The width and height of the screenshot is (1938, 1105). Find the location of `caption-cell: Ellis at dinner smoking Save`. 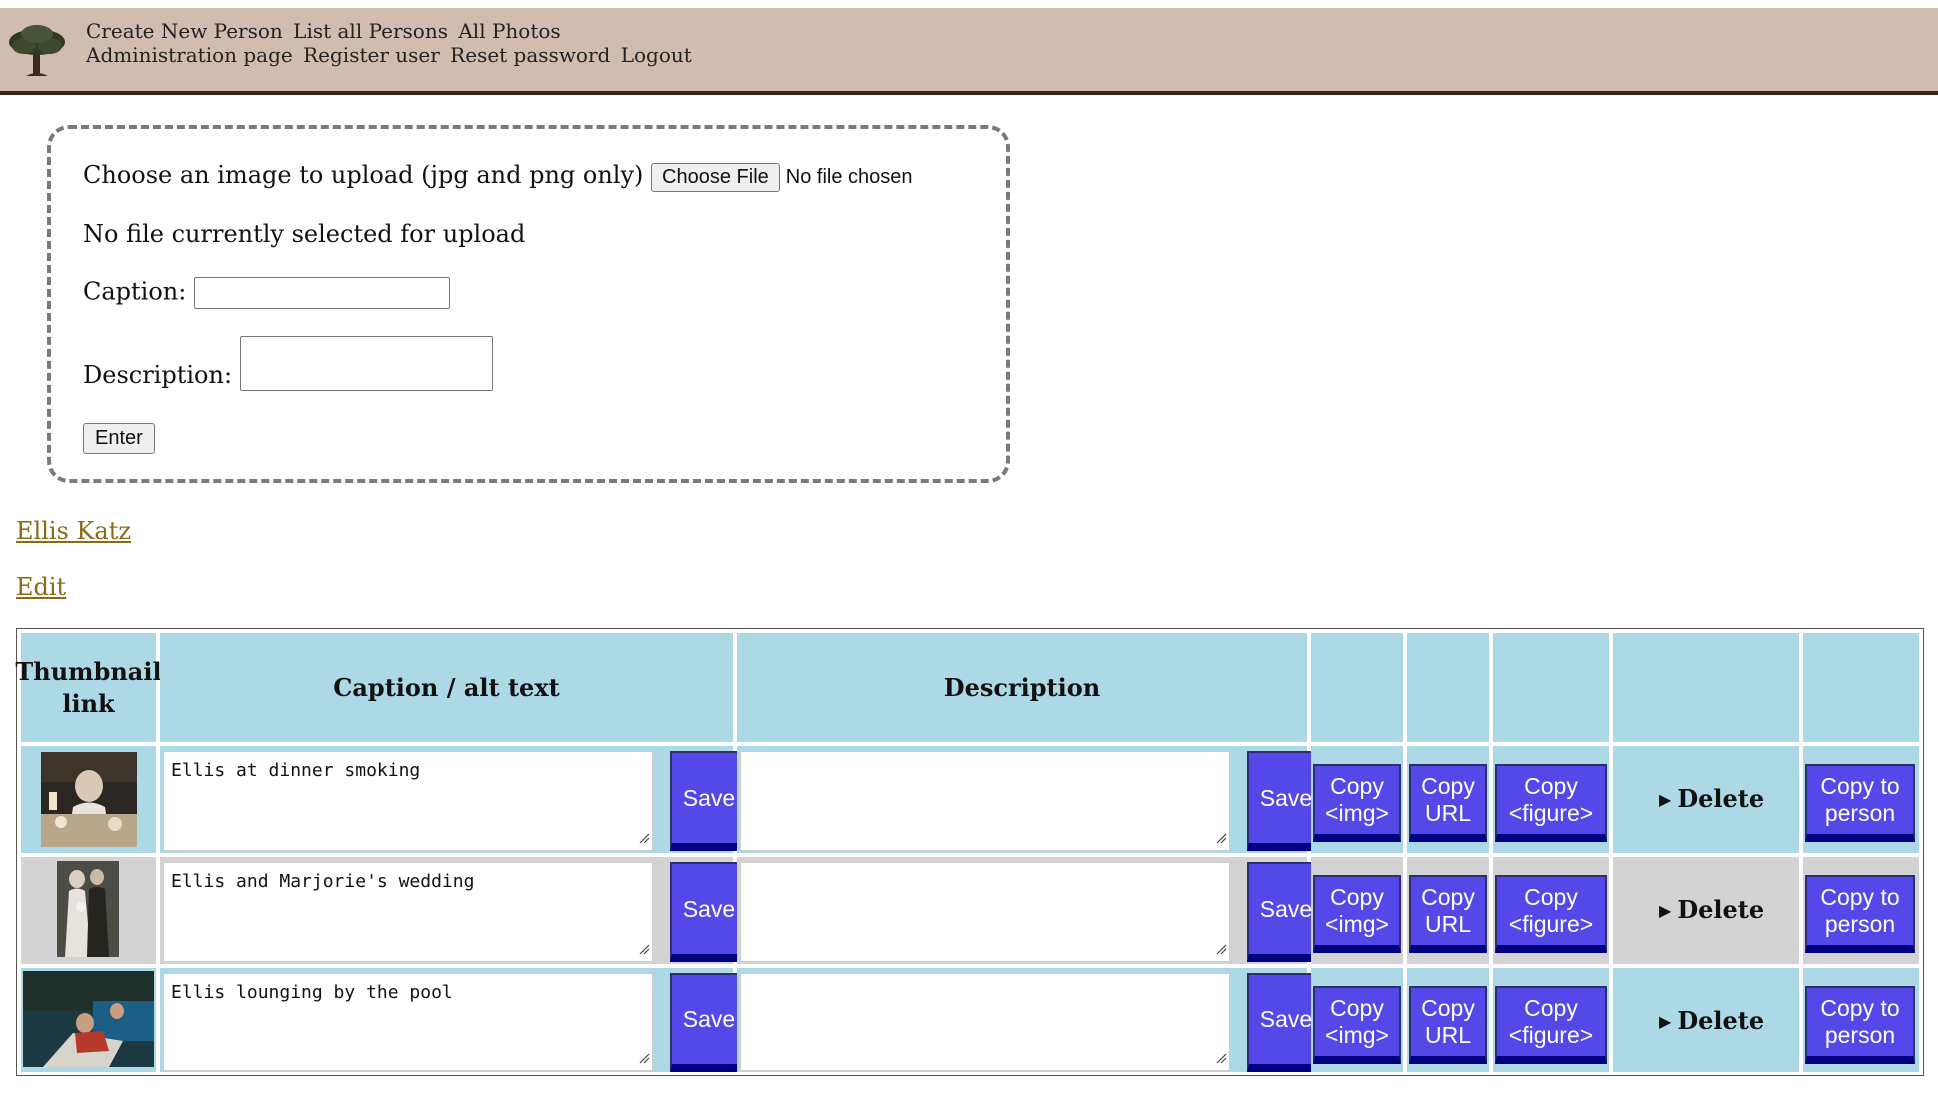

caption-cell: Ellis at dinner smoking Save is located at coordinates (454, 799).